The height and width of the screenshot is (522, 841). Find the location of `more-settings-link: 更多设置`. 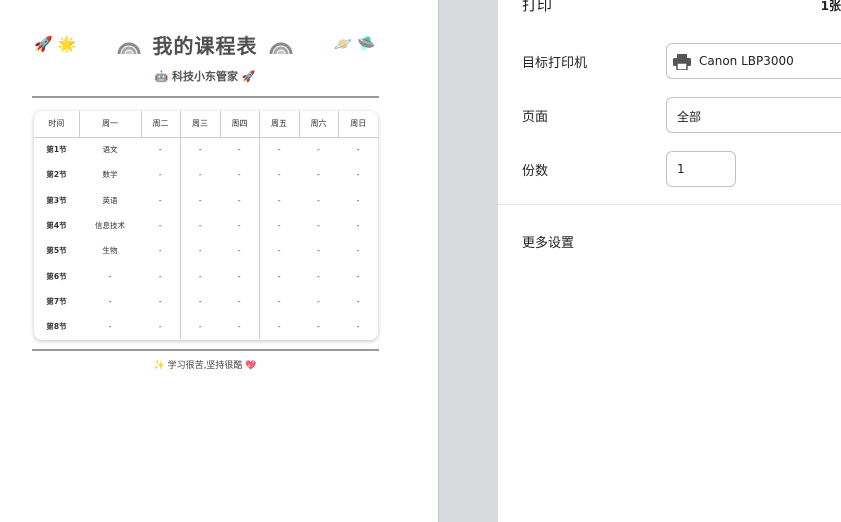

more-settings-link: 更多设置 is located at coordinates (548, 241).